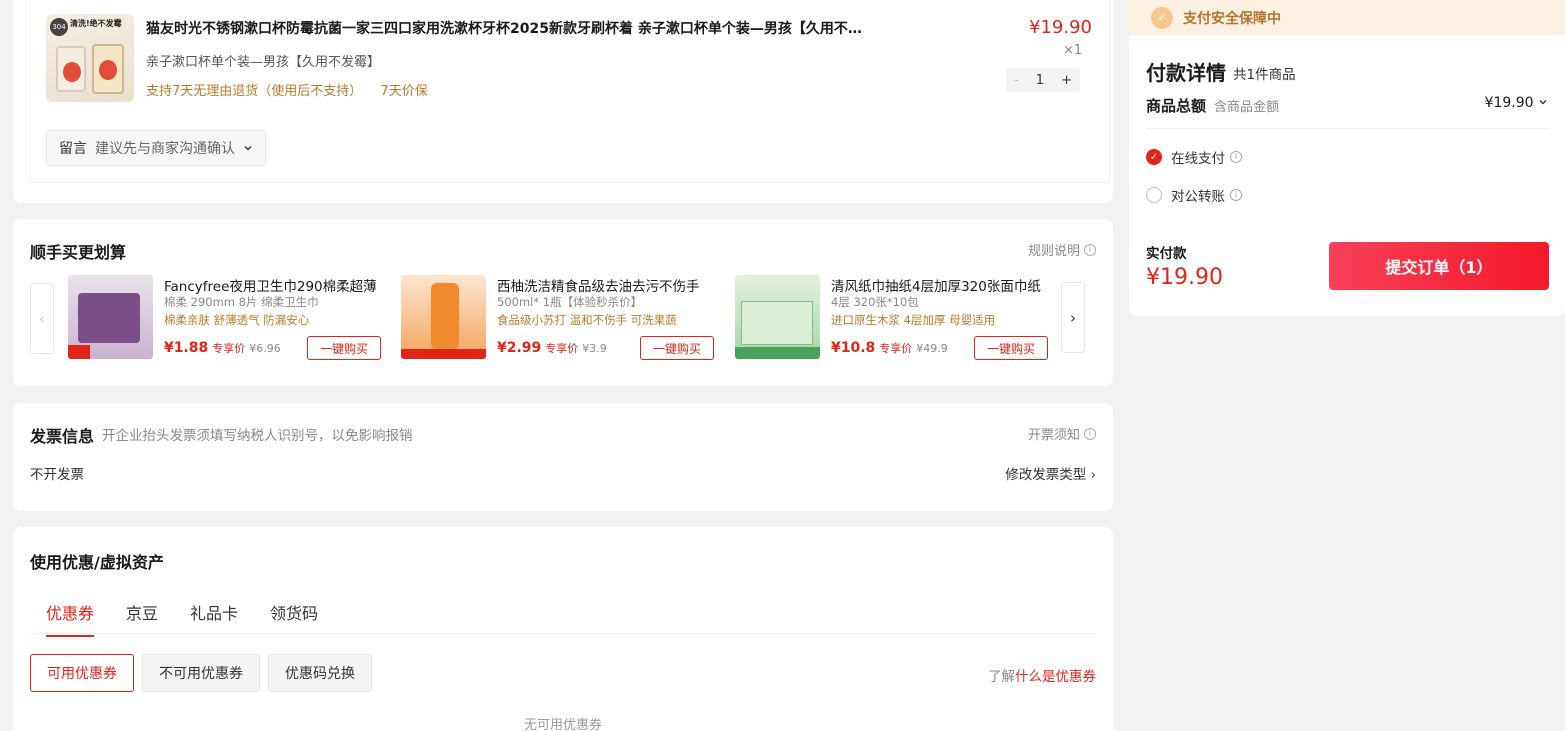  I want to click on divider, so click(1347, 128).